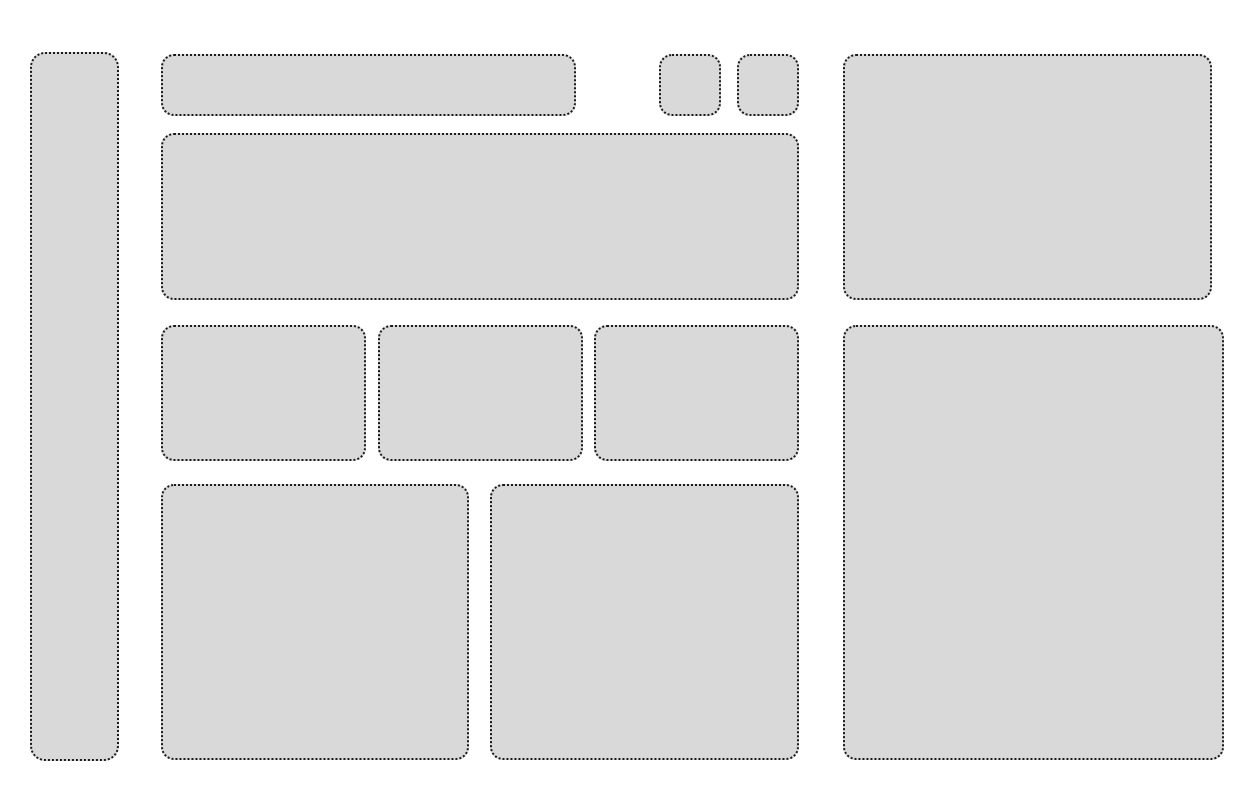 Image resolution: width=1260 pixels, height=809 pixels. I want to click on bottom-right-panel-placeholder, so click(644, 622).